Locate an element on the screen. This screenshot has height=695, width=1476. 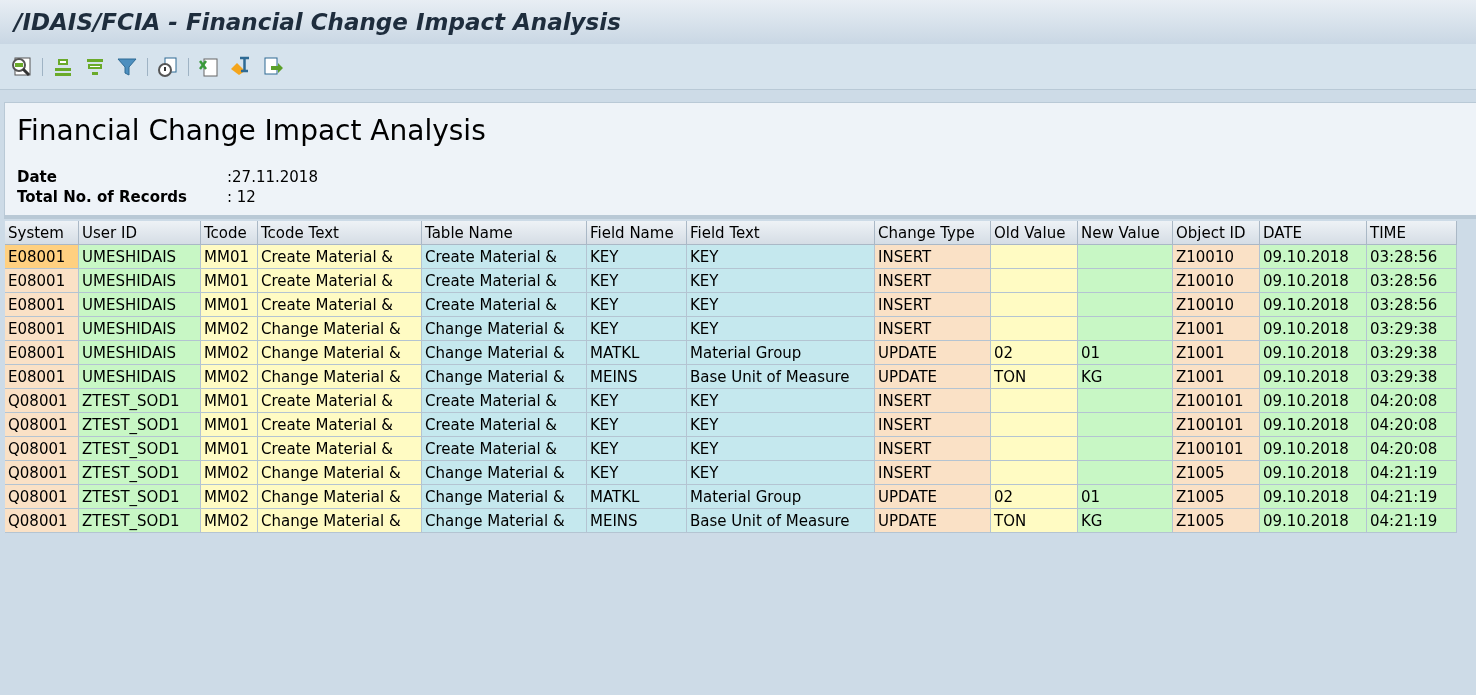
table-cell: Base Unit of Measure is located at coordinates (781, 521).